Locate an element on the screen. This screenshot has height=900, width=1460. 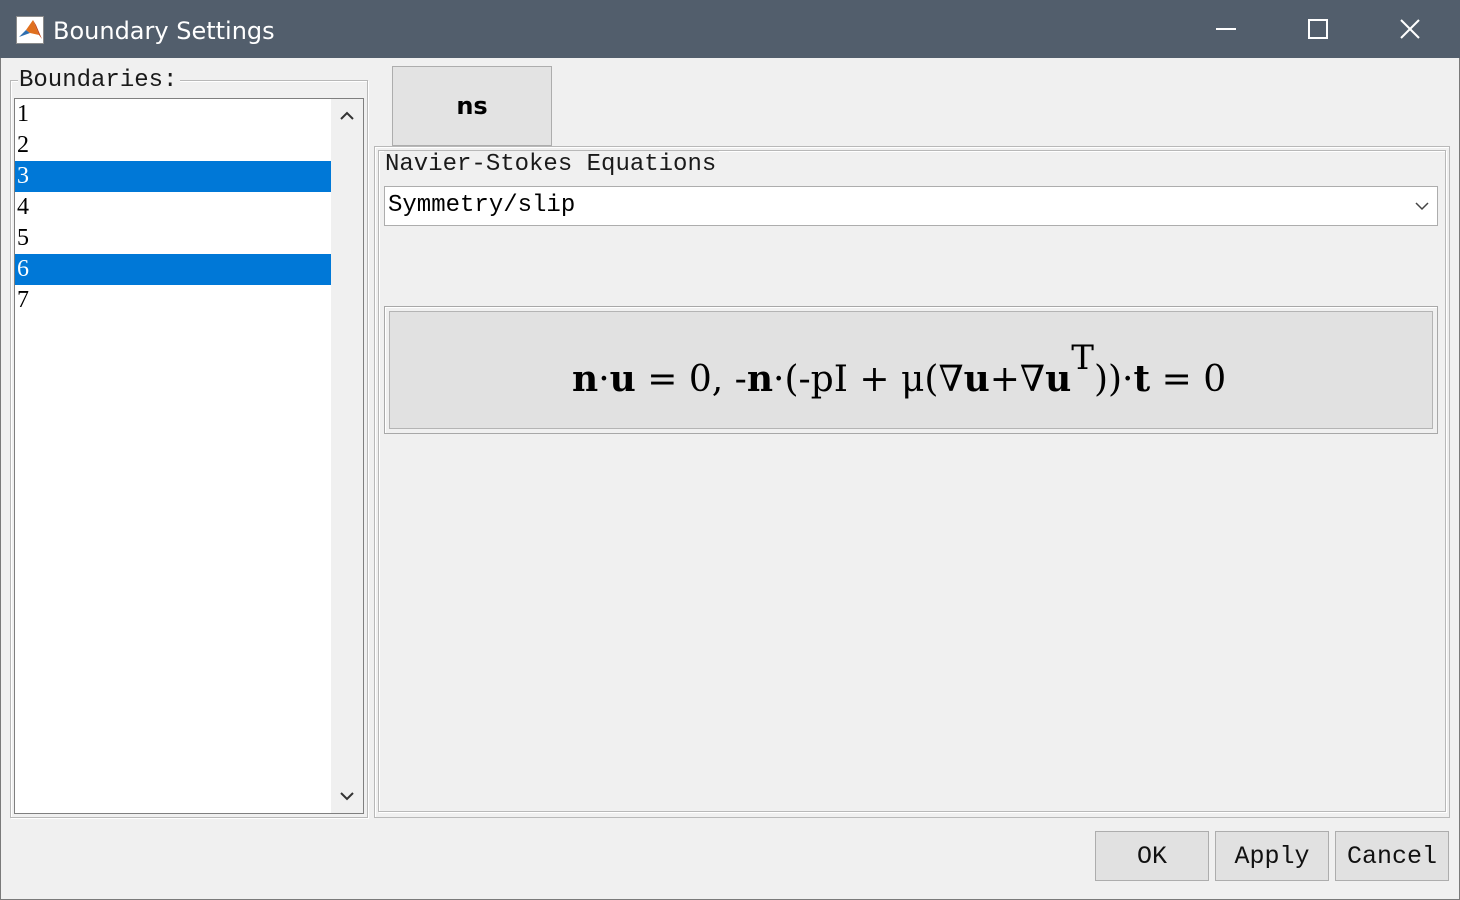
tab-ns: ns is located at coordinates (472, 106).